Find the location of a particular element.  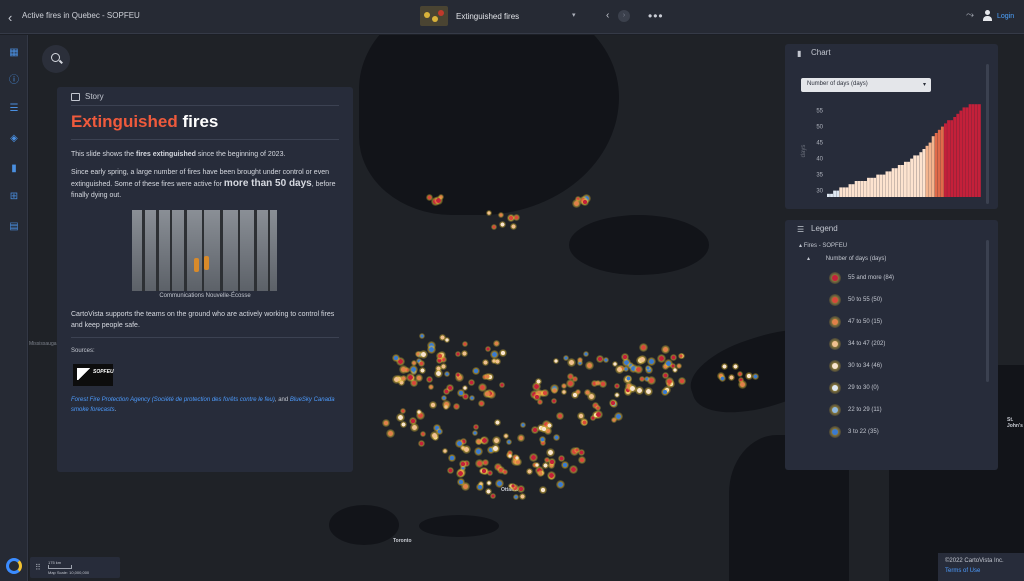

chevron-down-icon: ▾ is located at coordinates (574, 15).